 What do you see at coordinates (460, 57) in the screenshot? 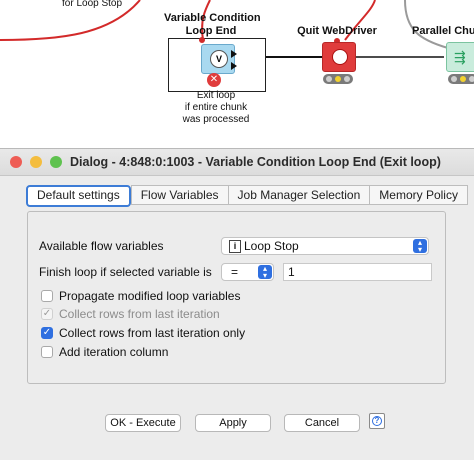
I see `parallel-chunk-icon: ⇶` at bounding box center [460, 57].